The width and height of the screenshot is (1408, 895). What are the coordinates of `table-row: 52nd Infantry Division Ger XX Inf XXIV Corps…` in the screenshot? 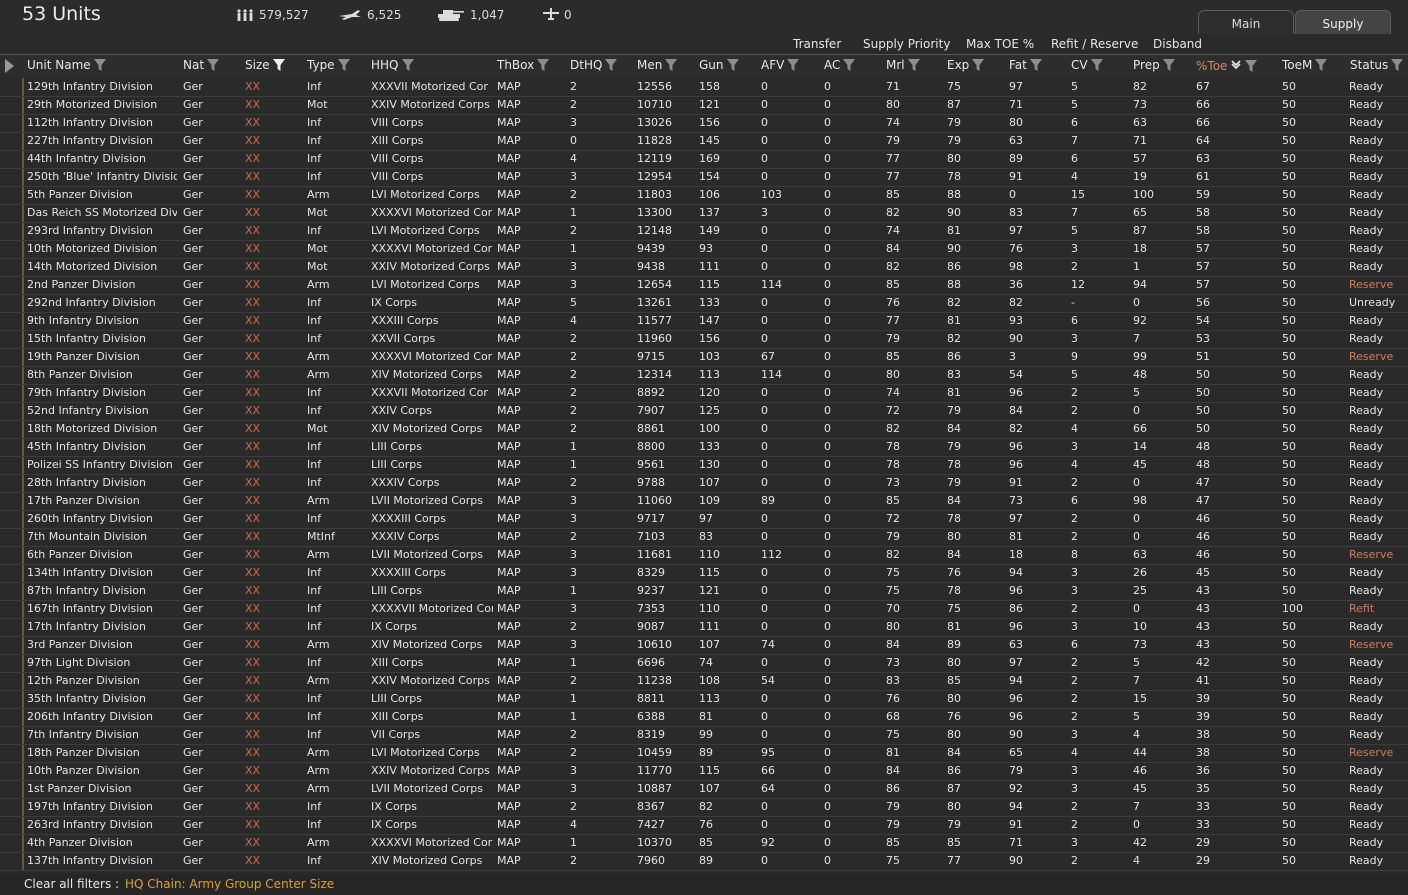 It's located at (704, 411).